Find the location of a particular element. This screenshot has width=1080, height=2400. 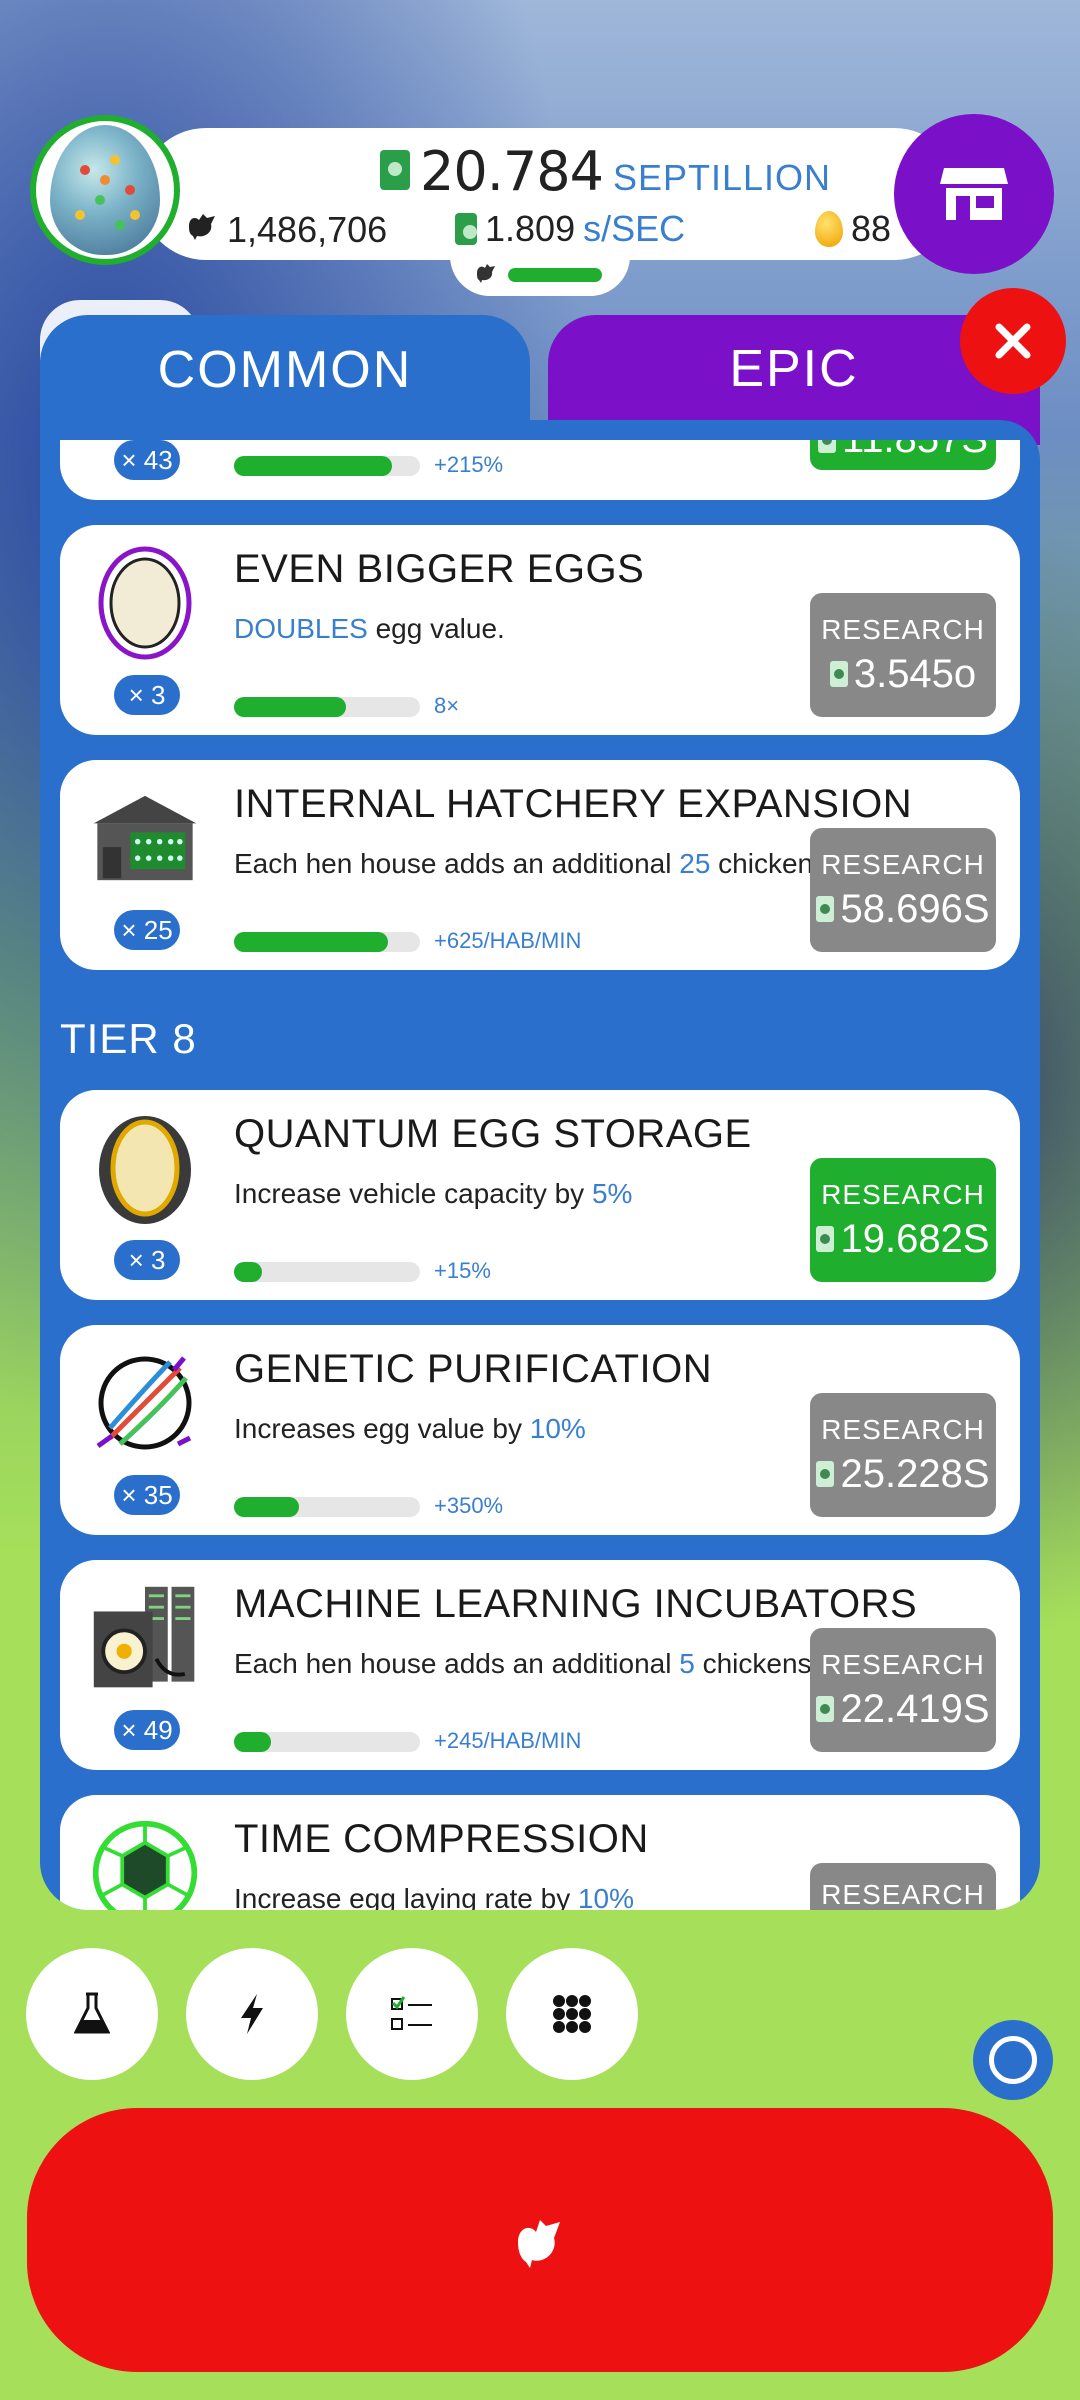

menu-button is located at coordinates (572, 2014).